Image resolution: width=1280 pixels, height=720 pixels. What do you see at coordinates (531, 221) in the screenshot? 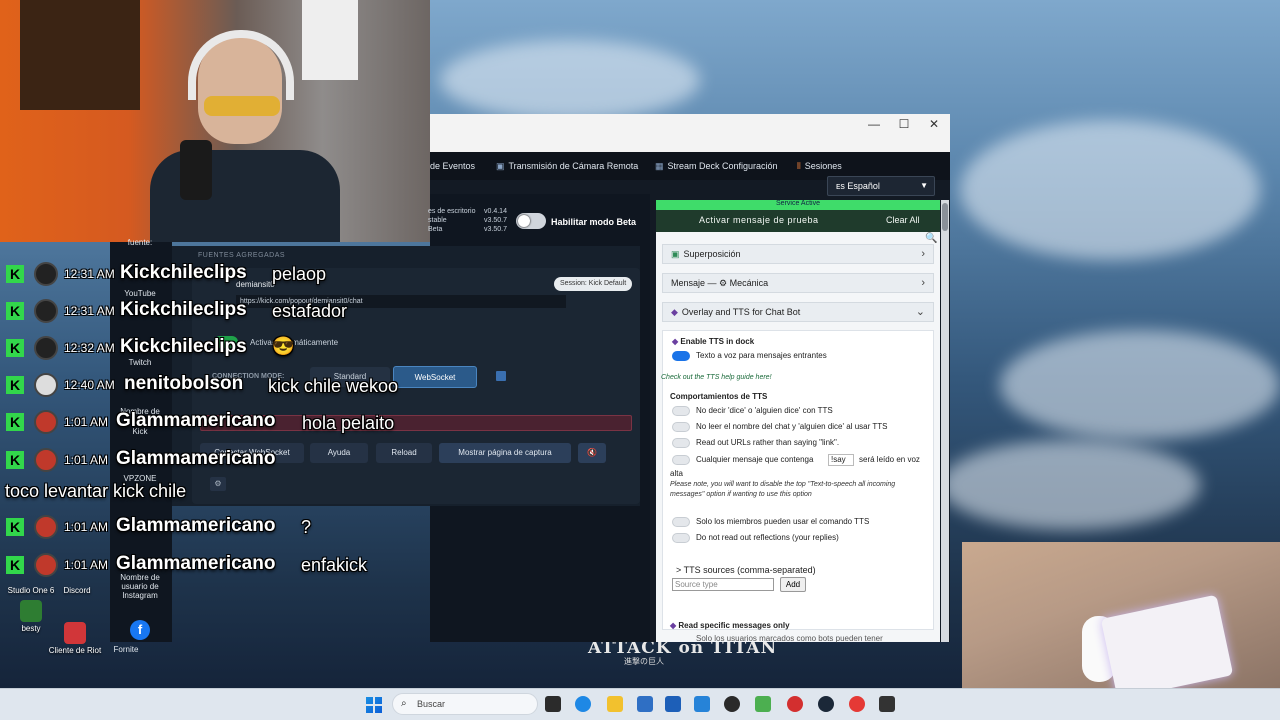
I see `beta-toggle` at bounding box center [531, 221].